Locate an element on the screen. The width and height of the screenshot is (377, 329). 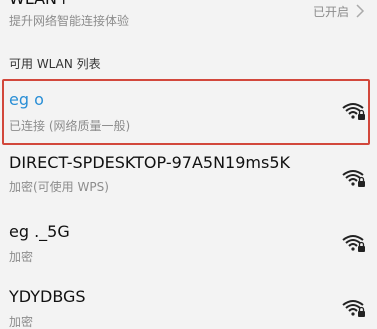
network-name: DIRECT-SPDESKTOP-97A5N19ms5K is located at coordinates (149, 162).